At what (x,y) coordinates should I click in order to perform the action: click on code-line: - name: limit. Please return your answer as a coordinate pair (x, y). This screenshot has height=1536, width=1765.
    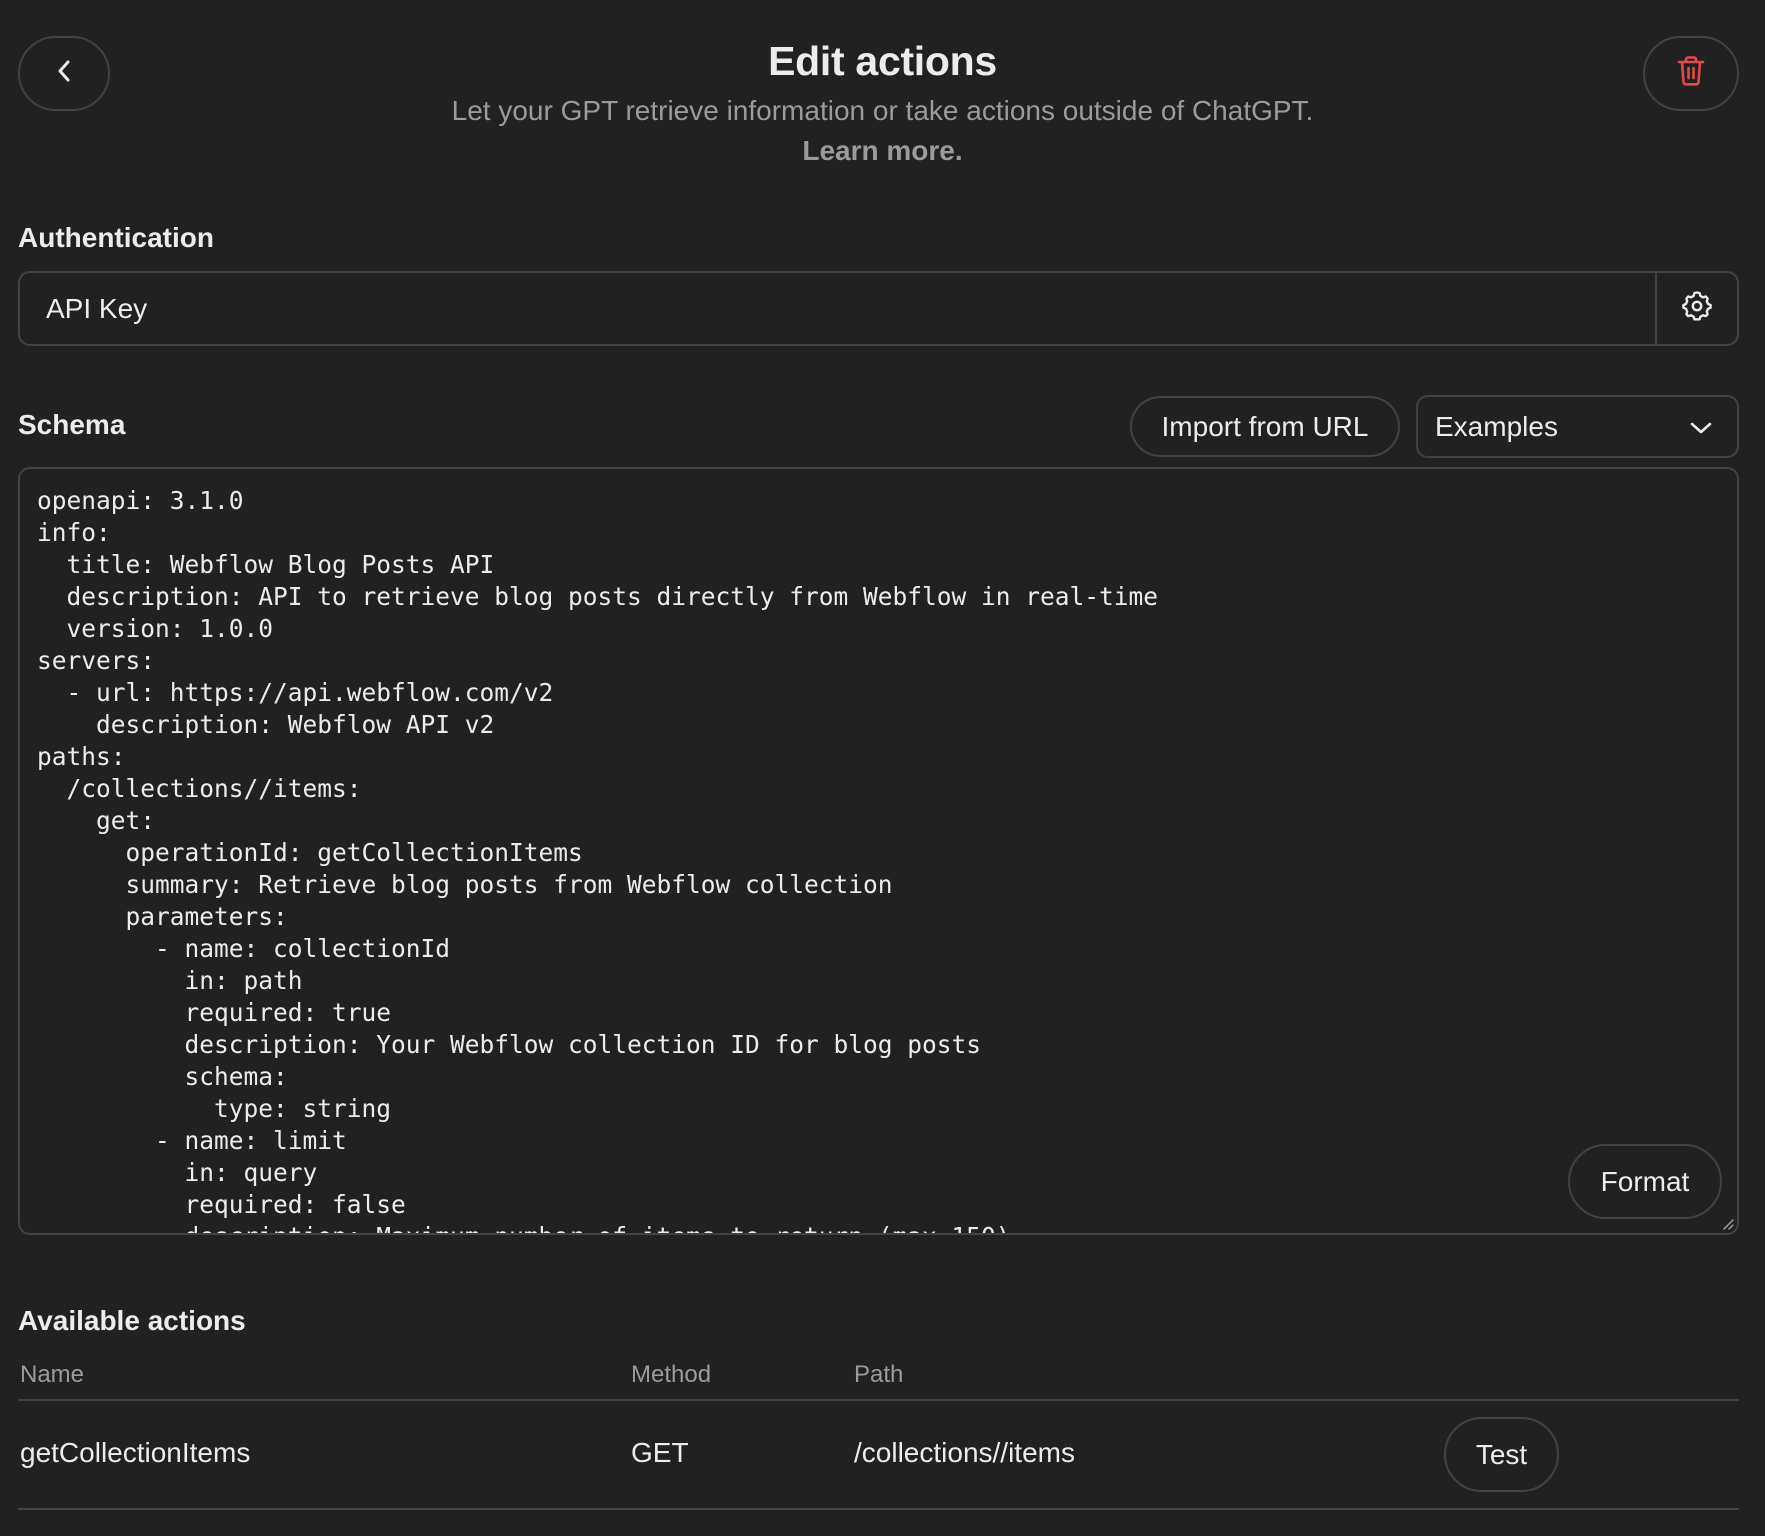
    Looking at the image, I should click on (192, 1140).